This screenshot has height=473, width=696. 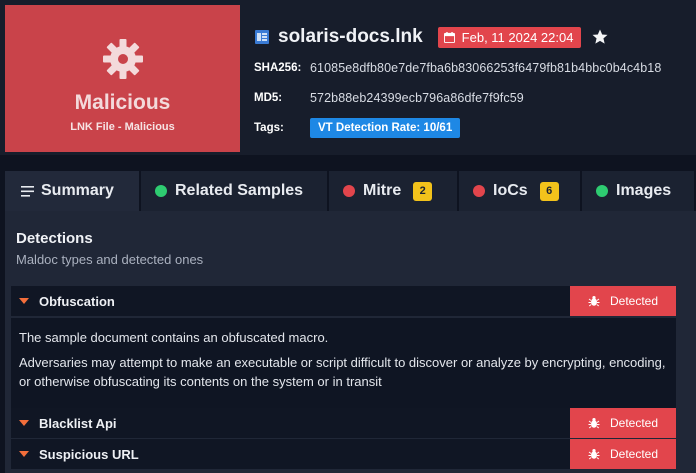 What do you see at coordinates (123, 59) in the screenshot?
I see `gear-icon` at bounding box center [123, 59].